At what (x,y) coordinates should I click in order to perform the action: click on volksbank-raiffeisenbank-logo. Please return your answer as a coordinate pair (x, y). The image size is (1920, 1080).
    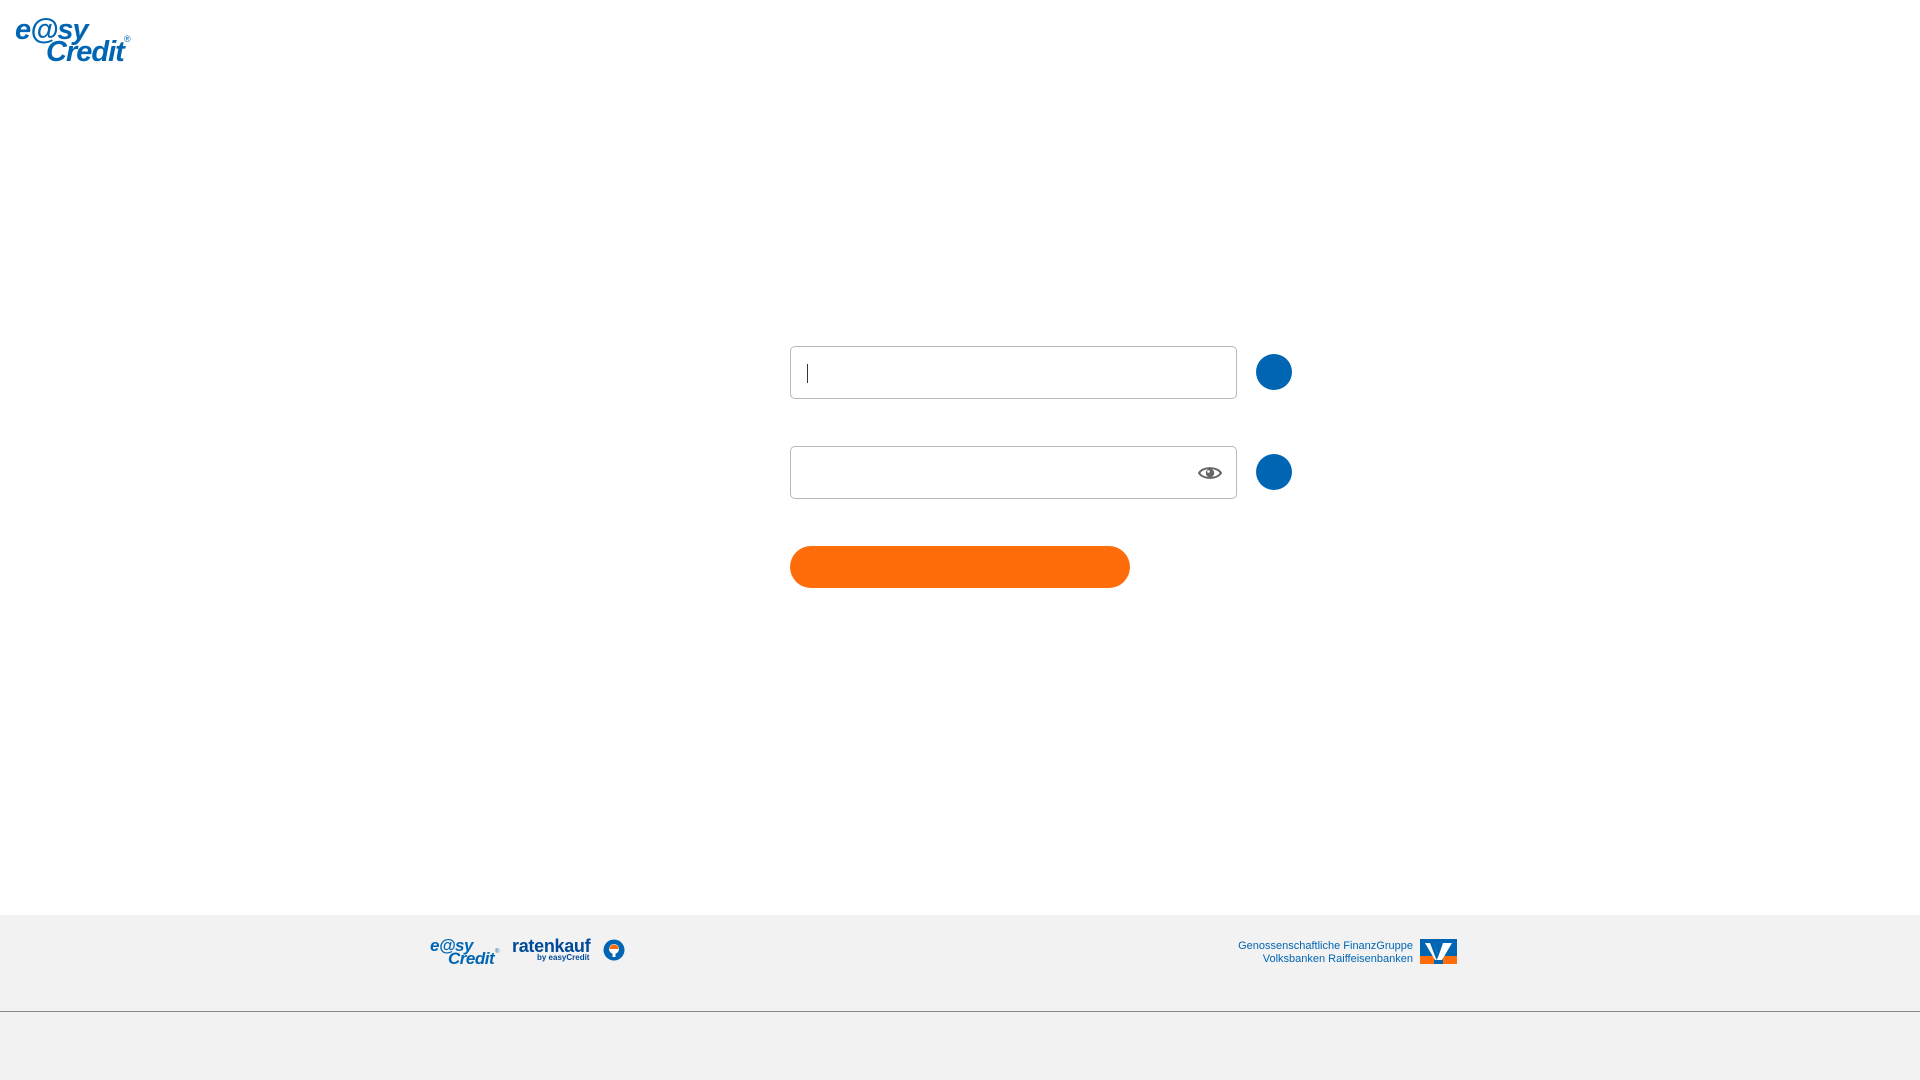
    Looking at the image, I should click on (1438, 951).